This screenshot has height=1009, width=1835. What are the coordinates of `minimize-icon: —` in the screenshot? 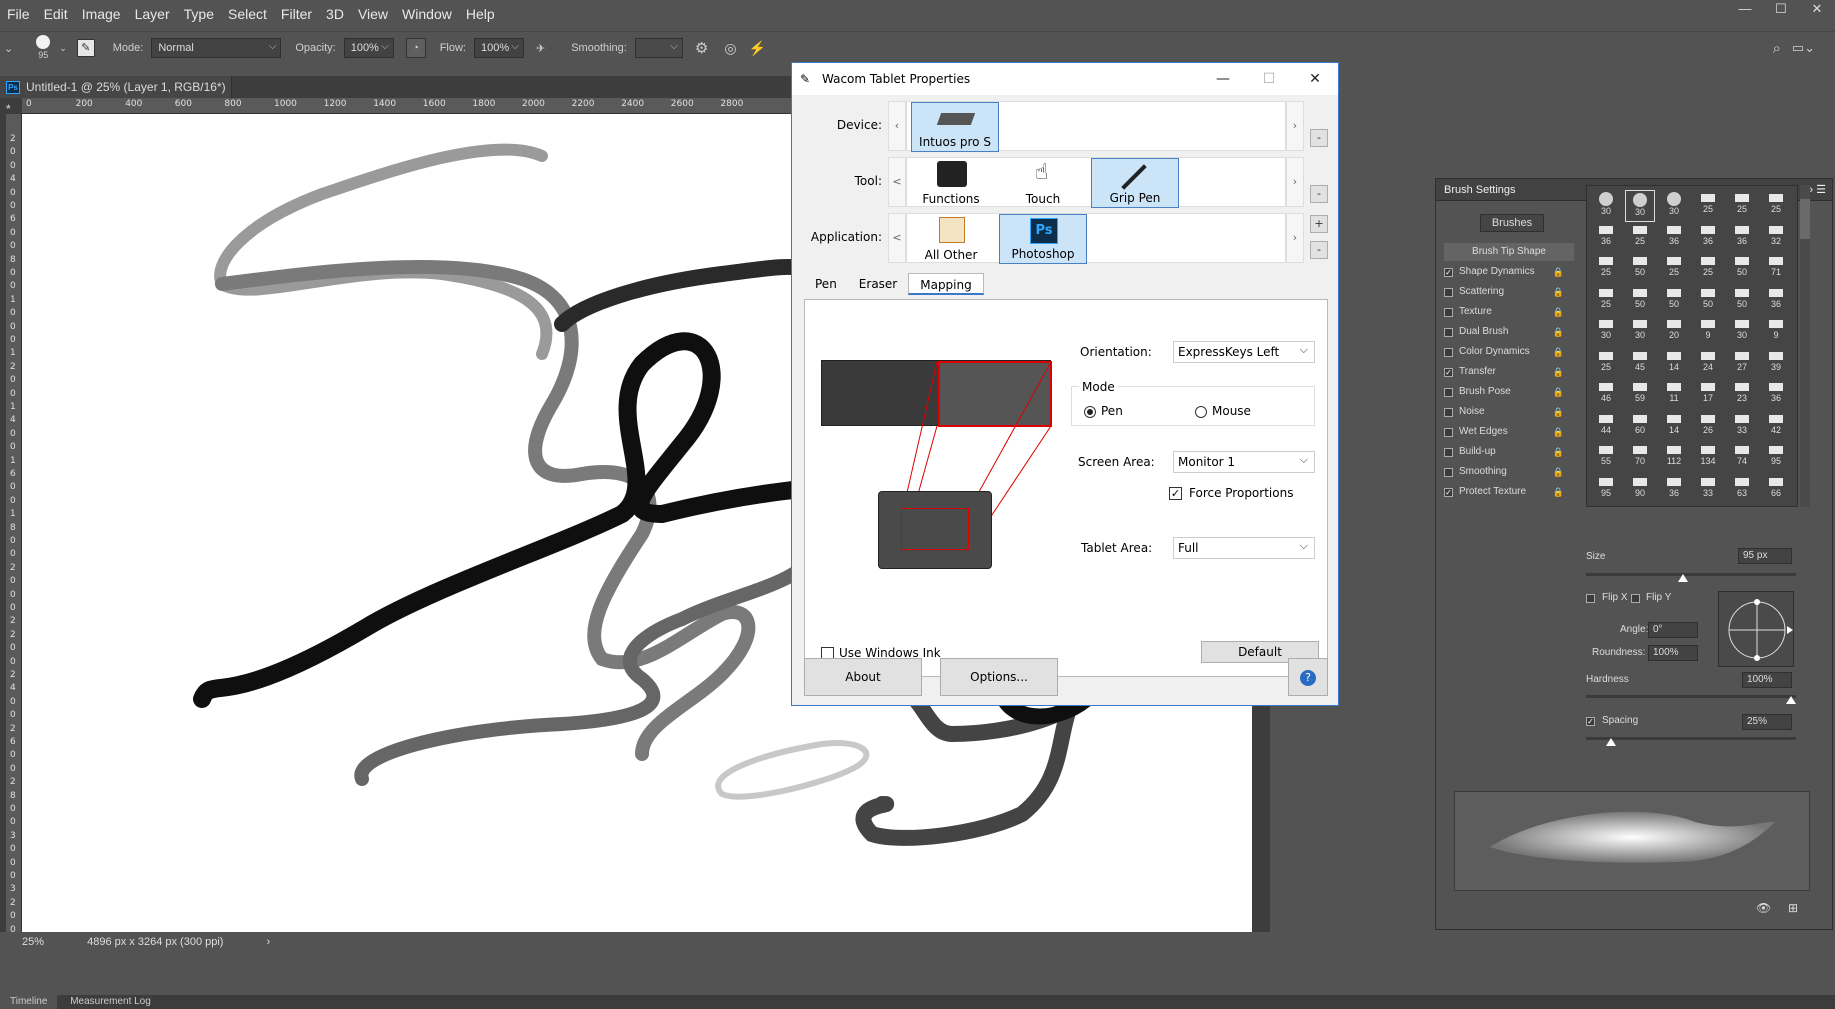 It's located at (1223, 79).